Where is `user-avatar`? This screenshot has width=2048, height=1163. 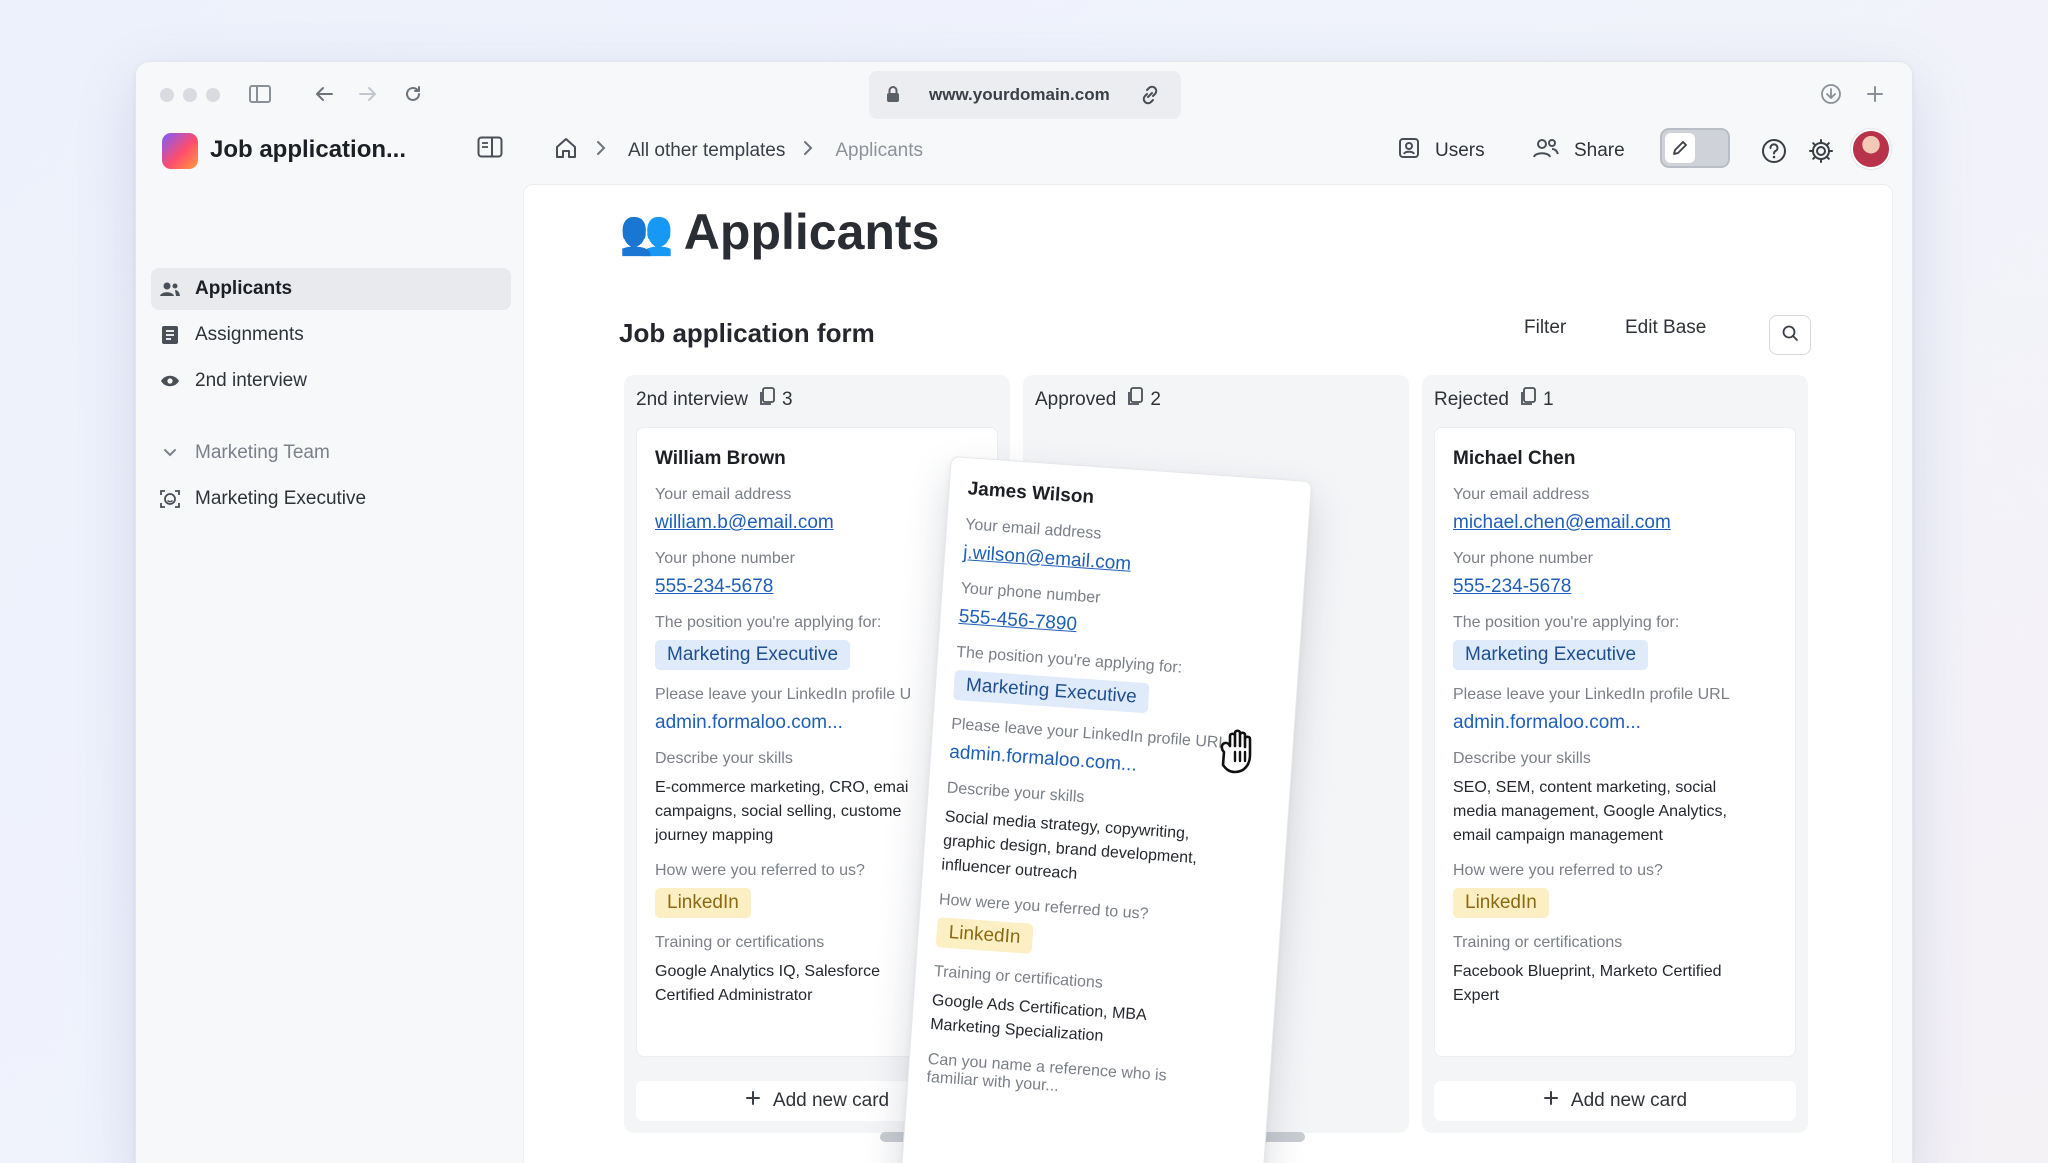
user-avatar is located at coordinates (1871, 149).